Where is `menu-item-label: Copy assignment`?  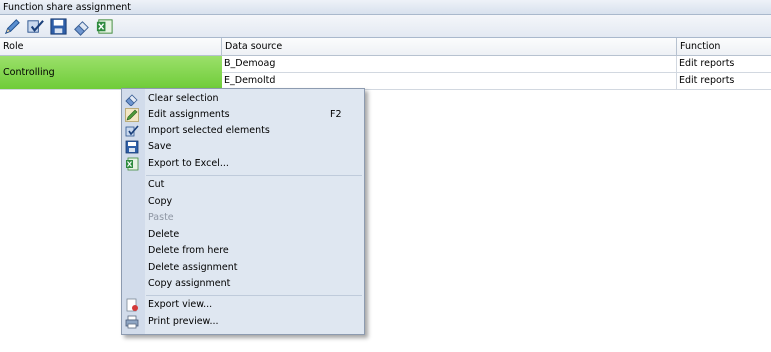
menu-item-label: Copy assignment is located at coordinates (189, 283).